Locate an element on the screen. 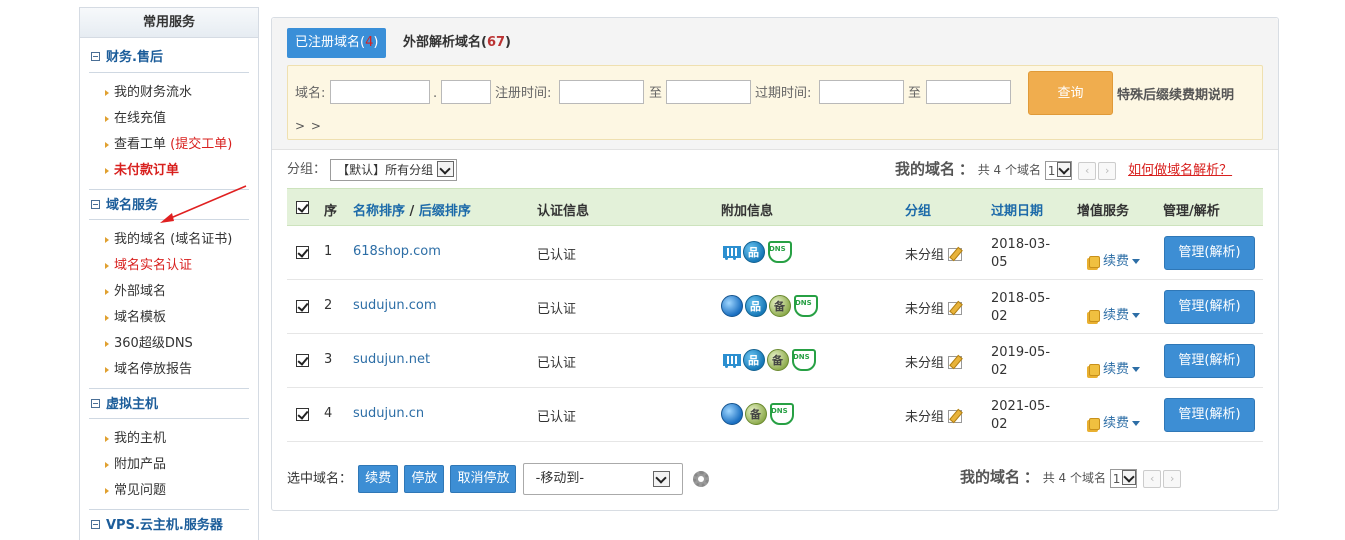 This screenshot has width=1345, height=540. domain-name-input is located at coordinates (380, 92).